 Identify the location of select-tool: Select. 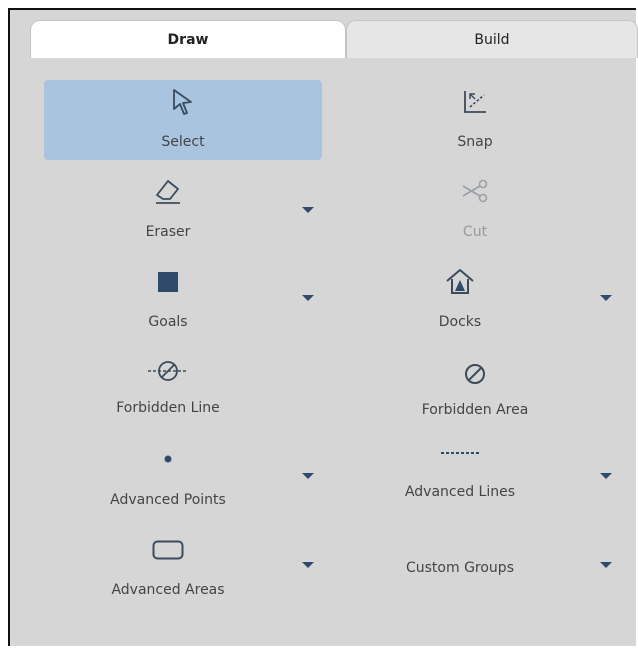
(183, 120).